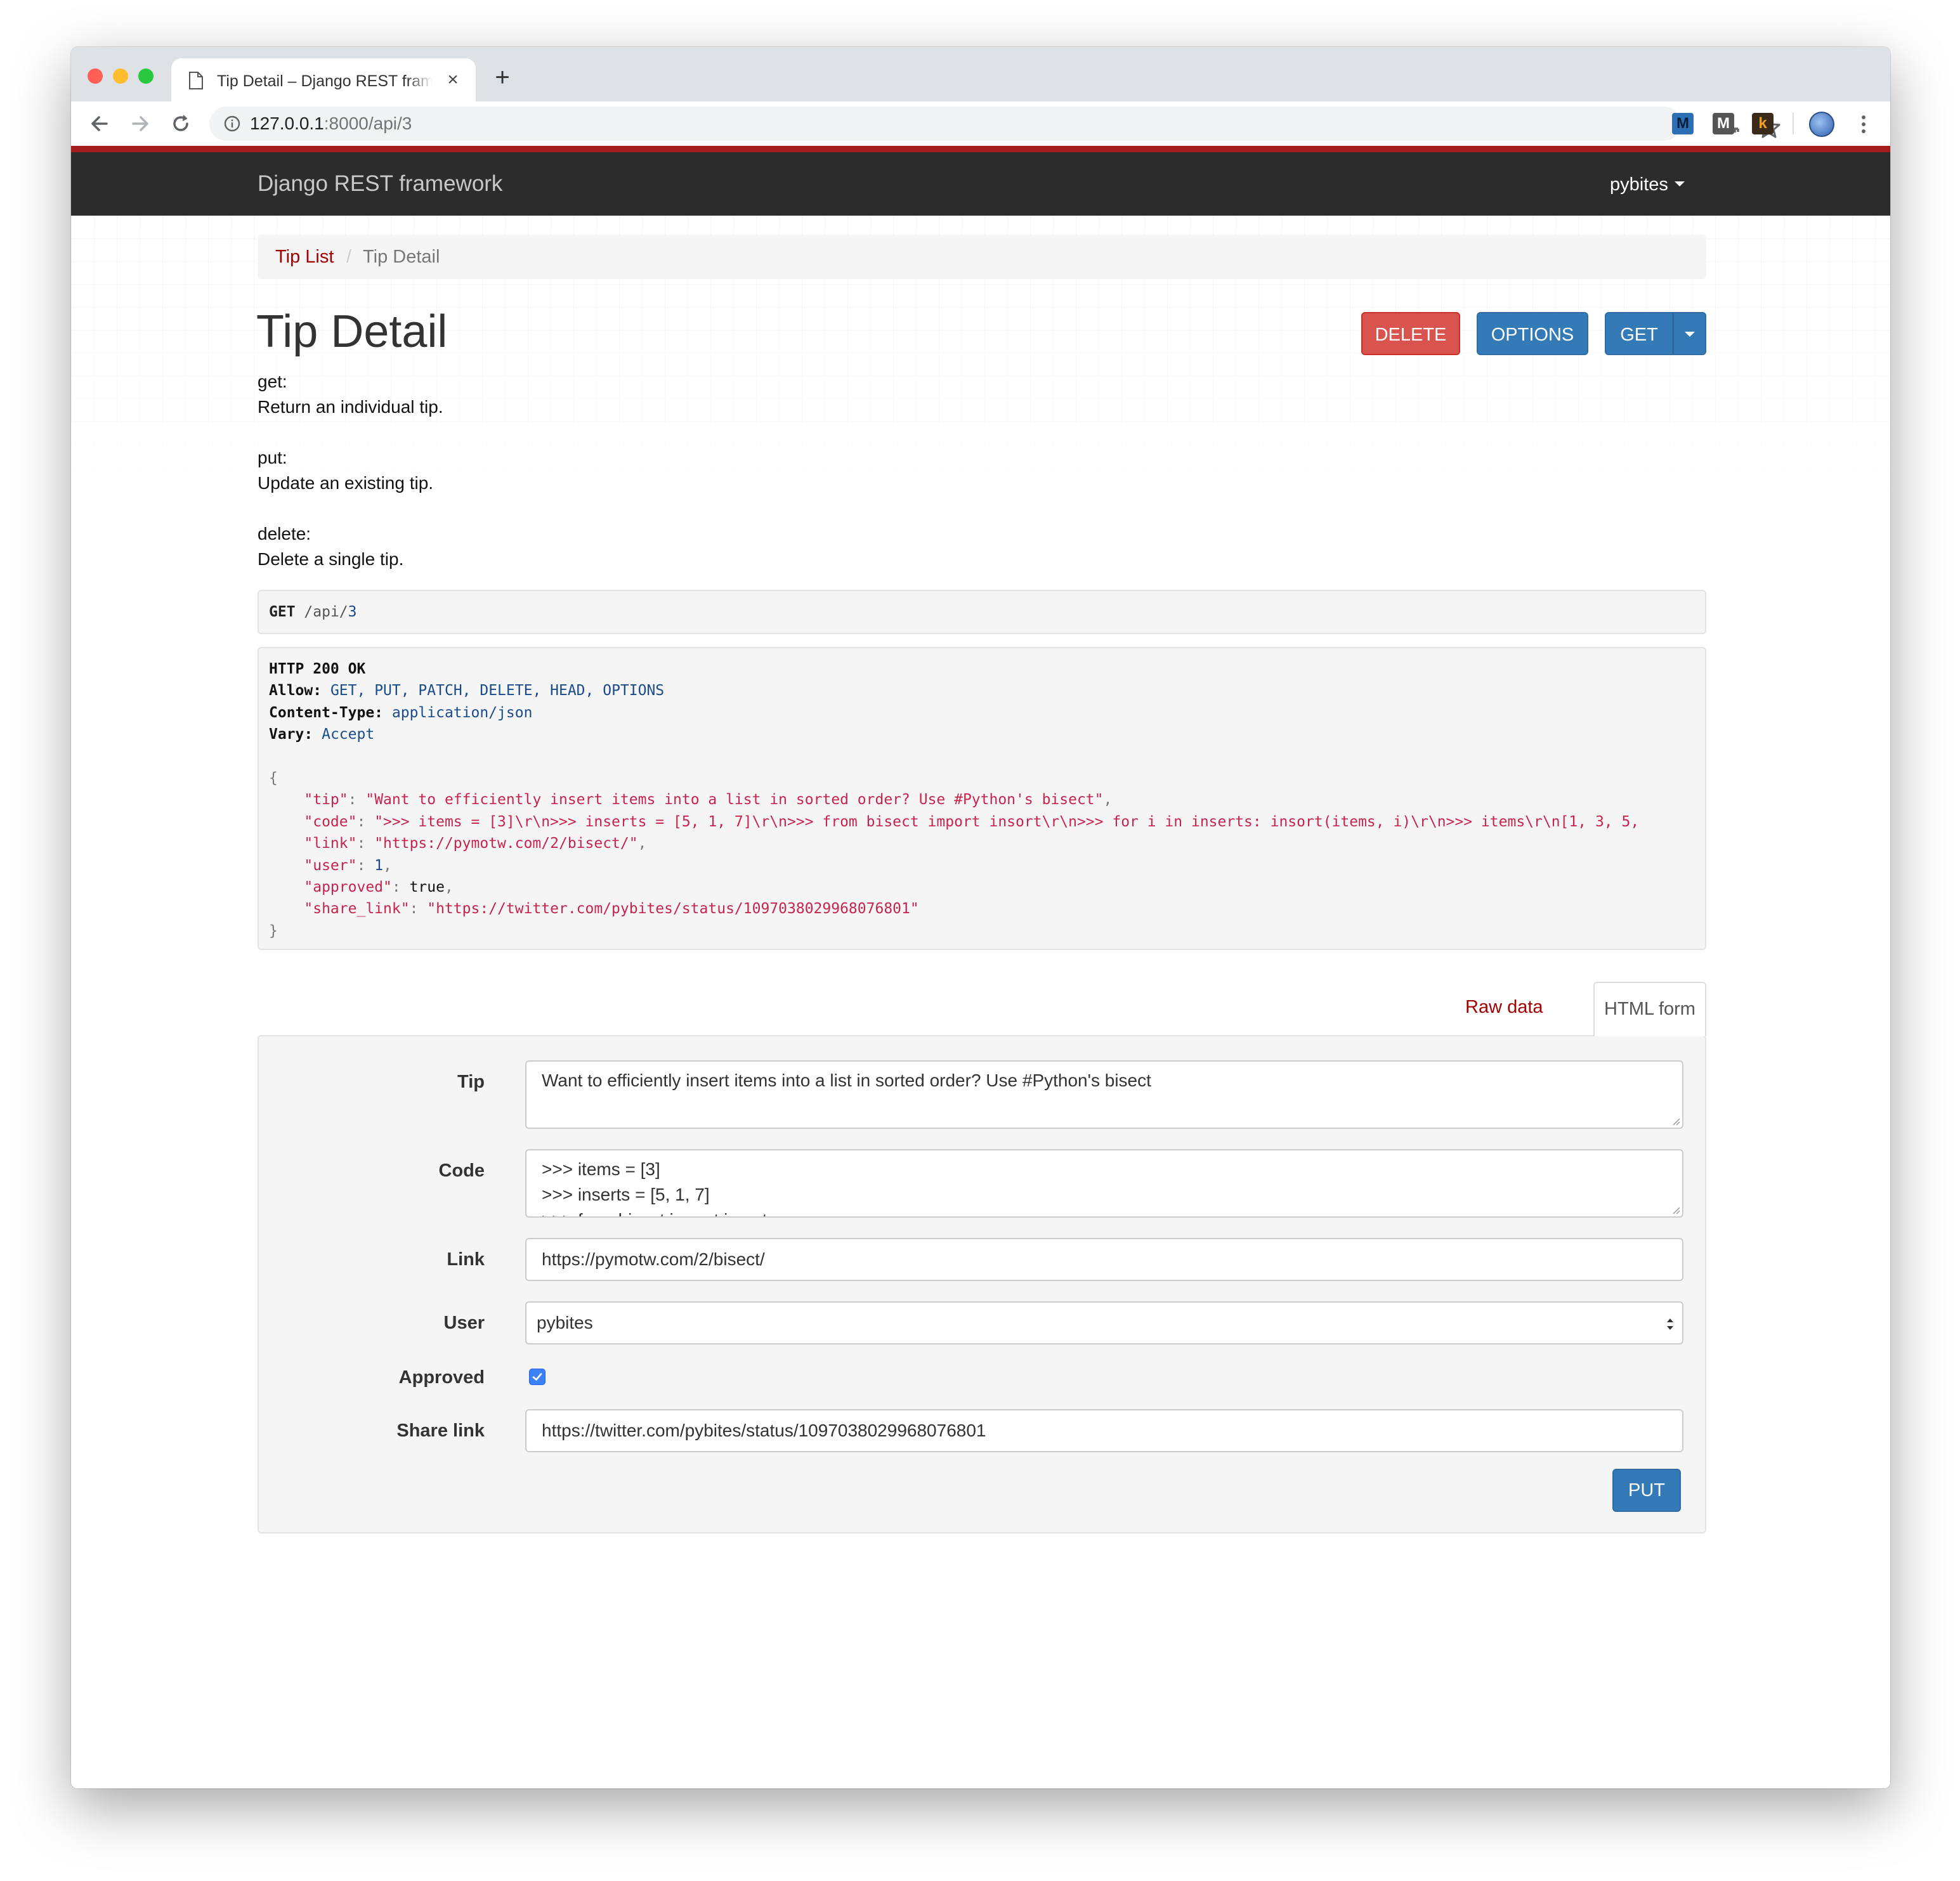 The height and width of the screenshot is (1881, 1960). Describe the element at coordinates (461, 1171) in the screenshot. I see `code-label: Code` at that location.